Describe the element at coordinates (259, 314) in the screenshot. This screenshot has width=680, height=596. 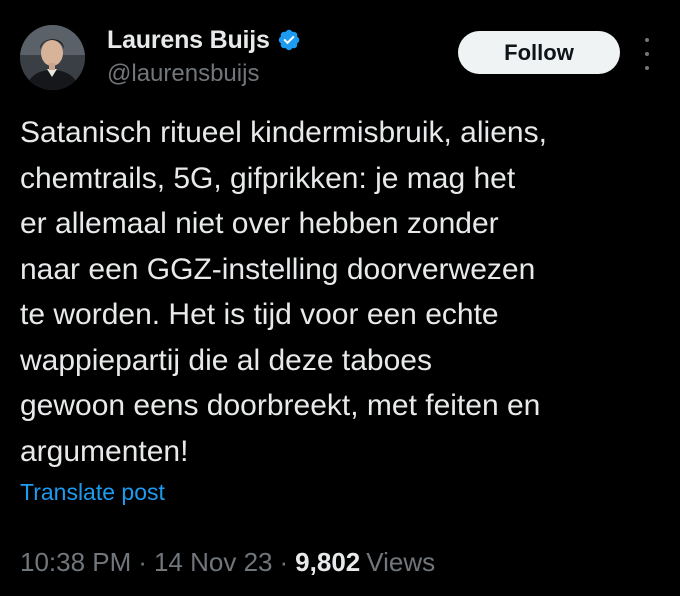
I see `post-text-line: te worden. Het is tijd voor een echte` at that location.